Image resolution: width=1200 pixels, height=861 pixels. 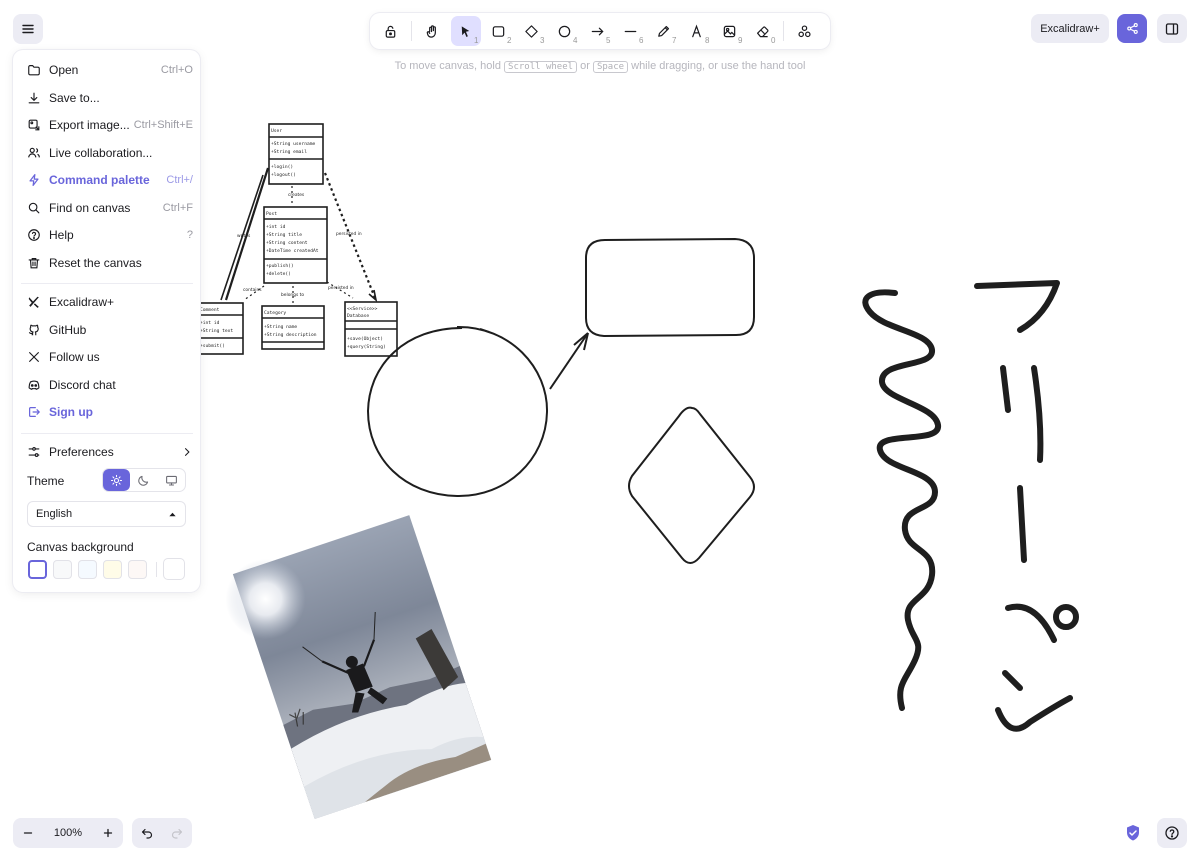 What do you see at coordinates (293, 144) in the screenshot?
I see `uml-user-attr: +String username` at bounding box center [293, 144].